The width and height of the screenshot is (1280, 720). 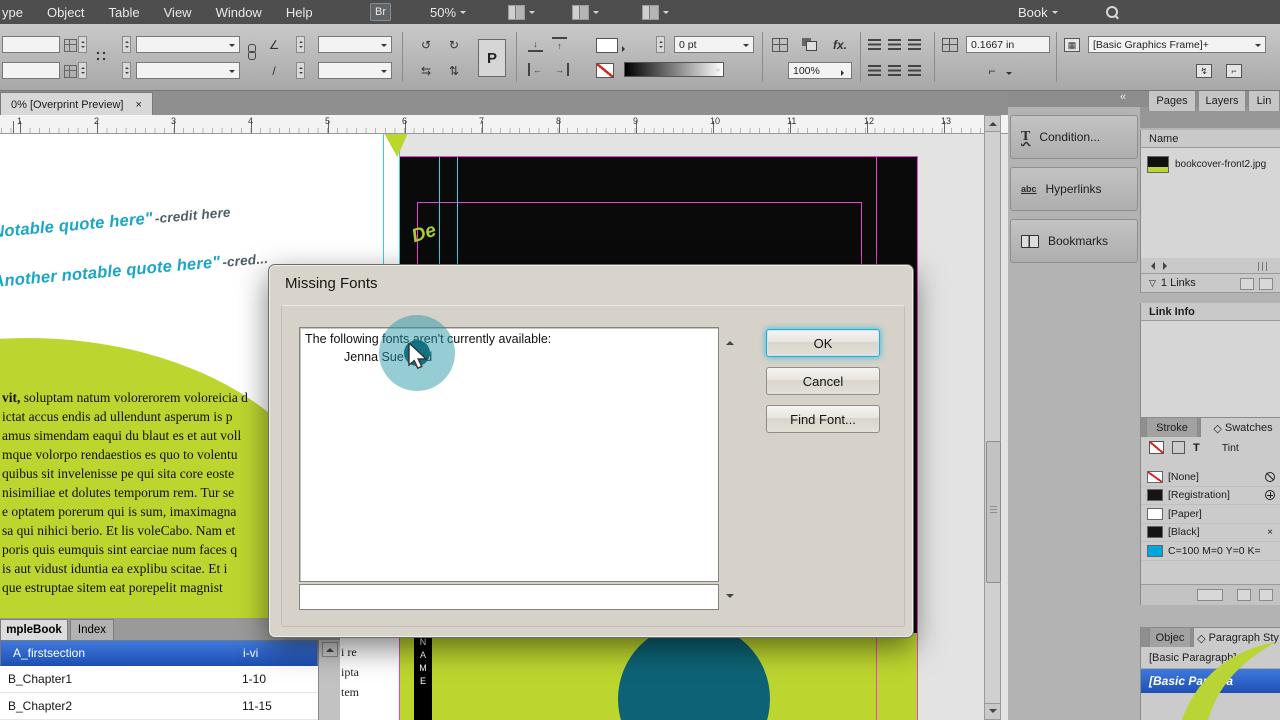 What do you see at coordinates (1266, 284) in the screenshot?
I see `go-to-link-icon` at bounding box center [1266, 284].